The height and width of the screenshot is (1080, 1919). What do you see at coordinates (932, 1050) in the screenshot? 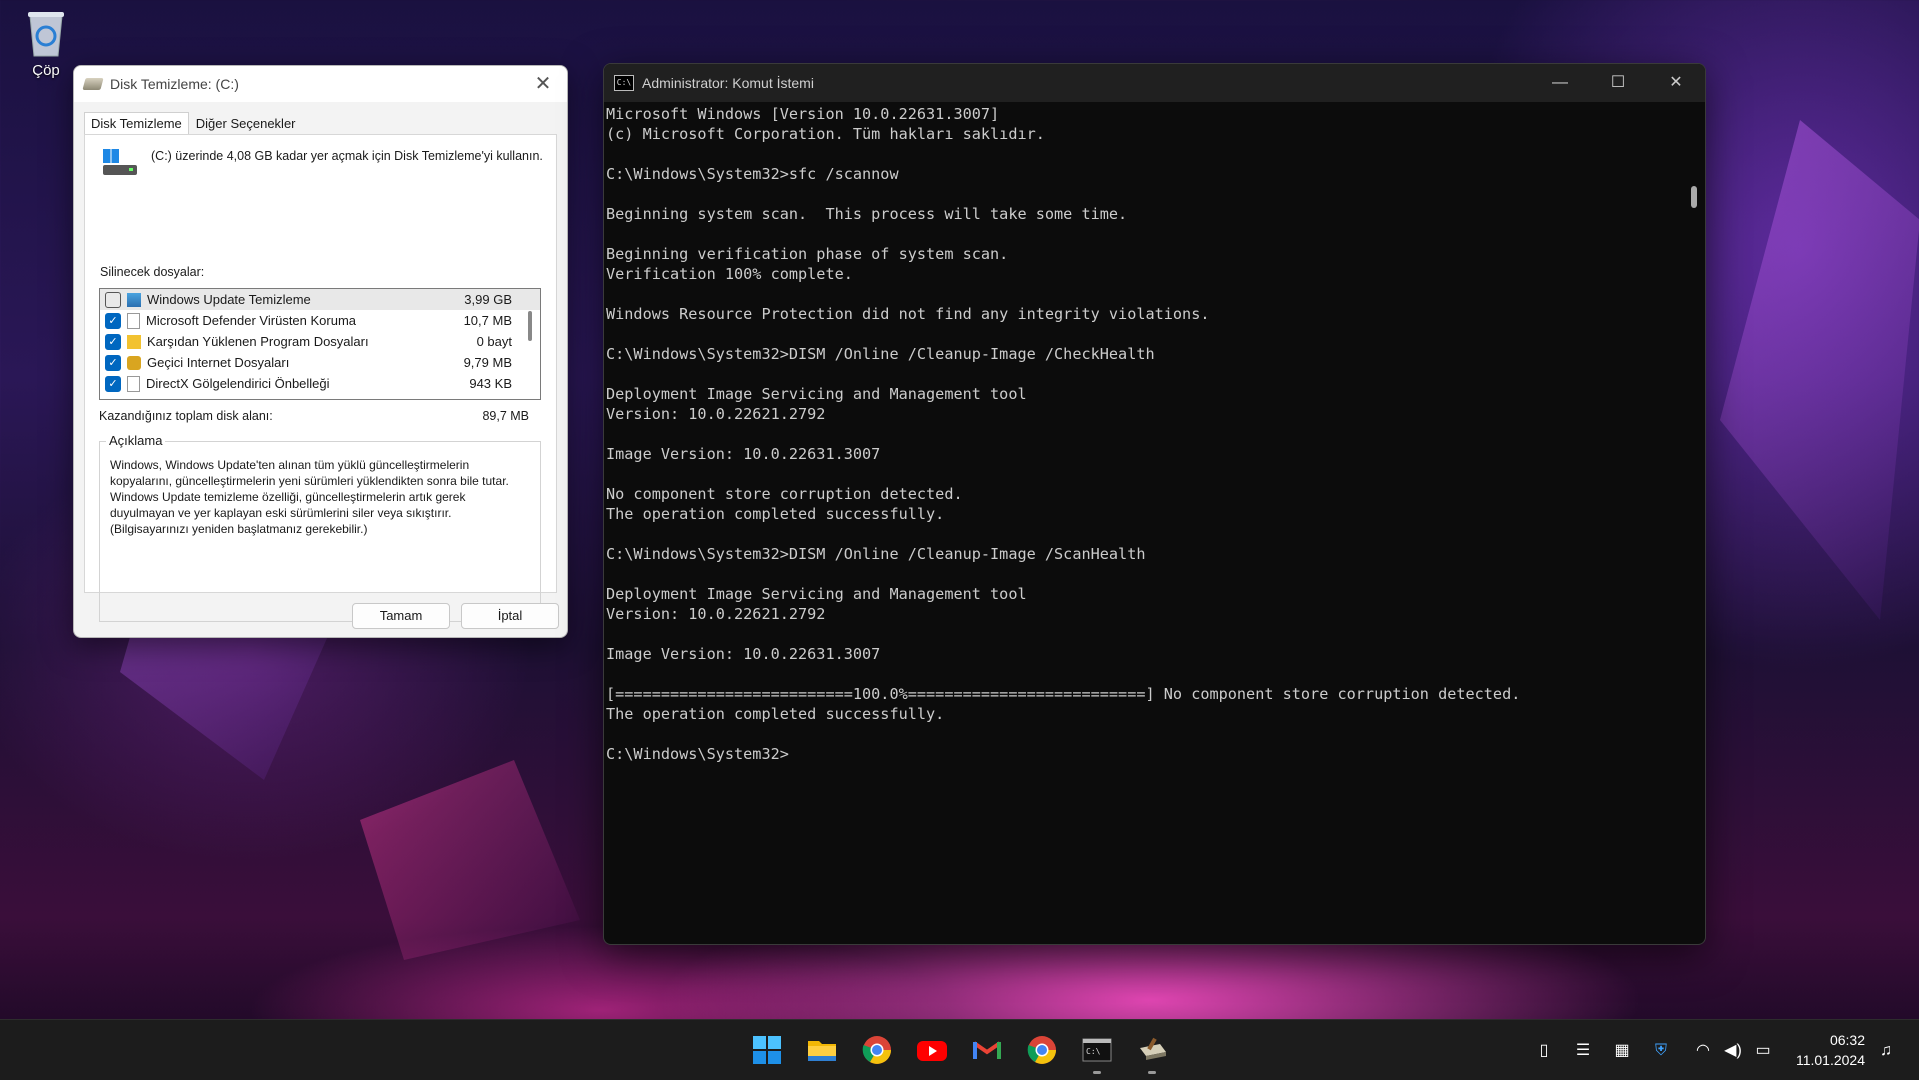
I see `youtube-icon` at bounding box center [932, 1050].